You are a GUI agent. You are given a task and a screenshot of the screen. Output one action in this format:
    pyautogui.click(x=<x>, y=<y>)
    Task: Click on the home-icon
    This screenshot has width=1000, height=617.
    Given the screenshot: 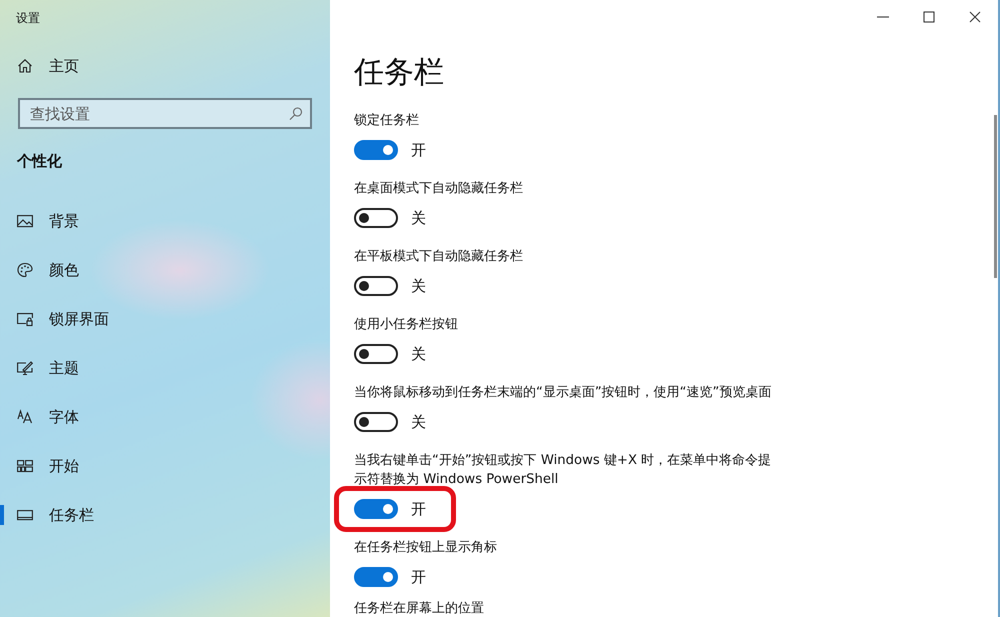 What is the action you would take?
    pyautogui.click(x=25, y=66)
    